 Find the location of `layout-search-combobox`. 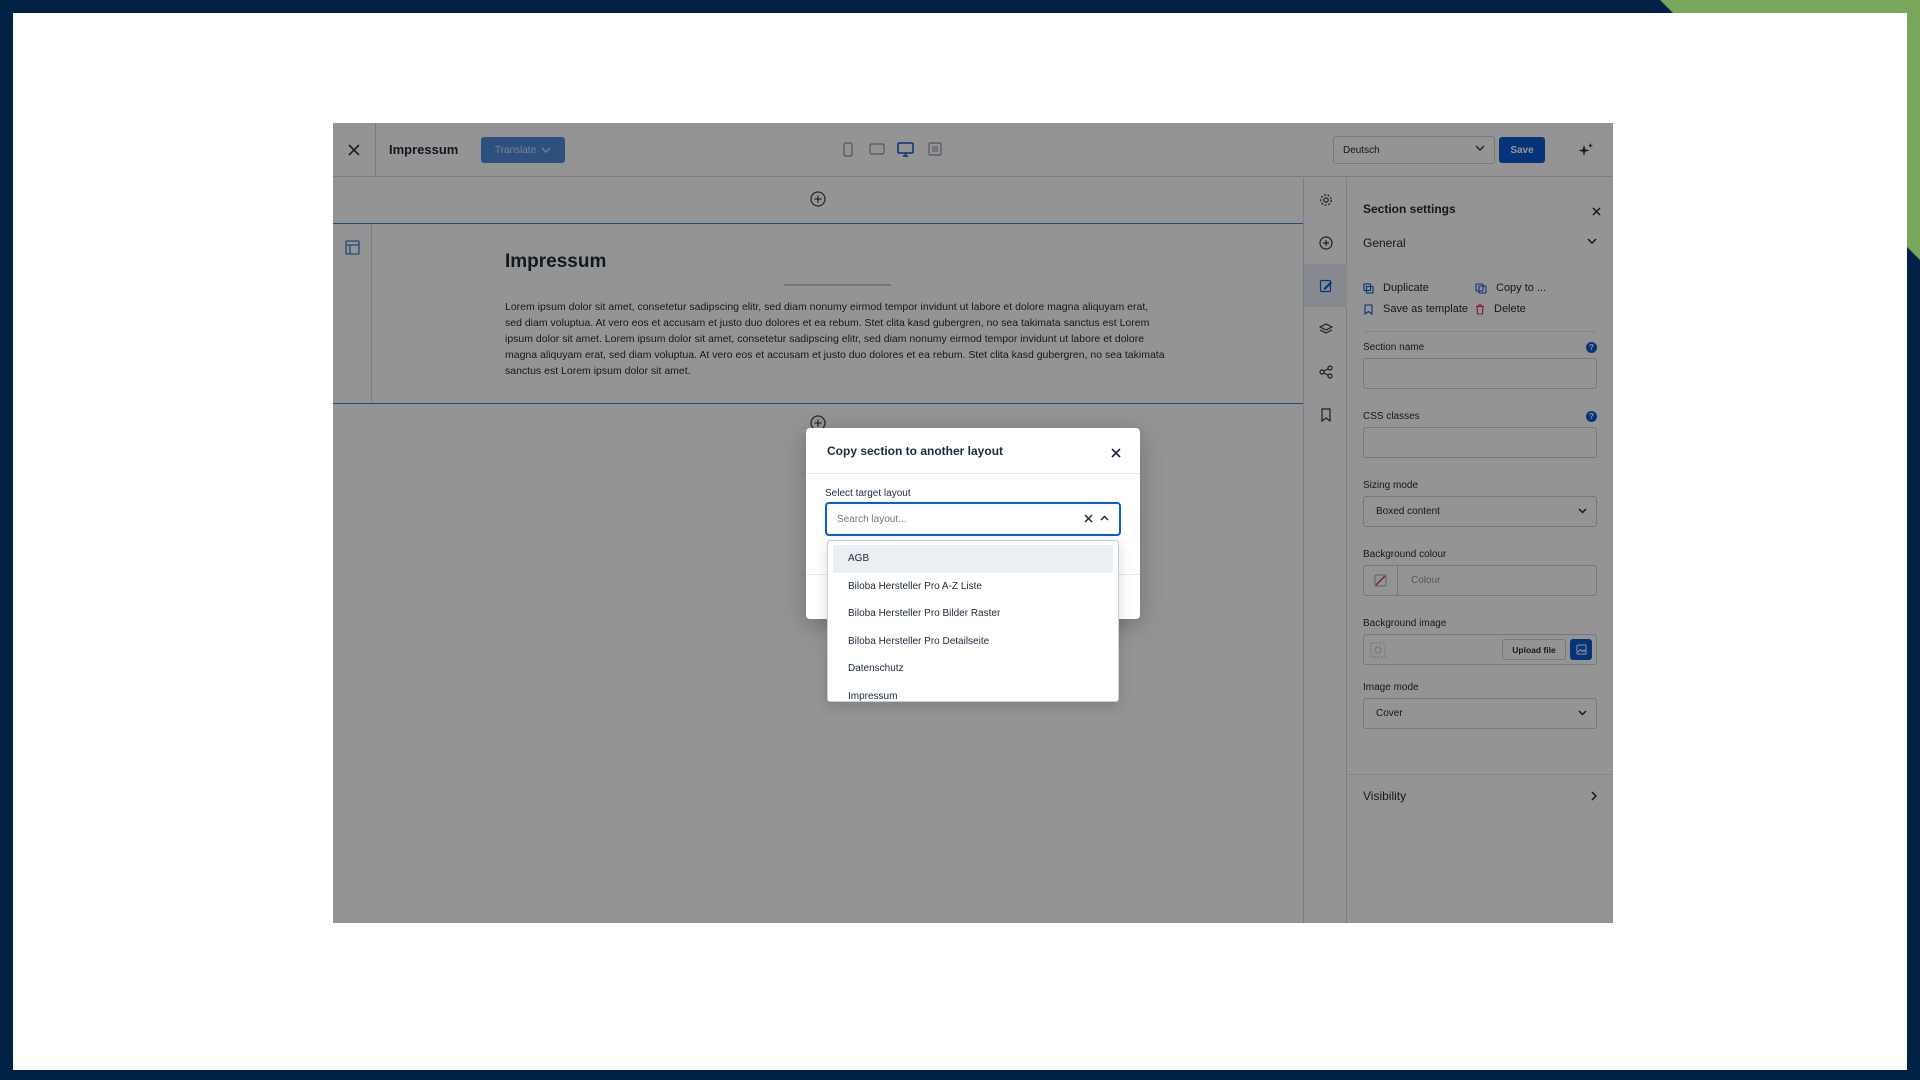

layout-search-combobox is located at coordinates (973, 519).